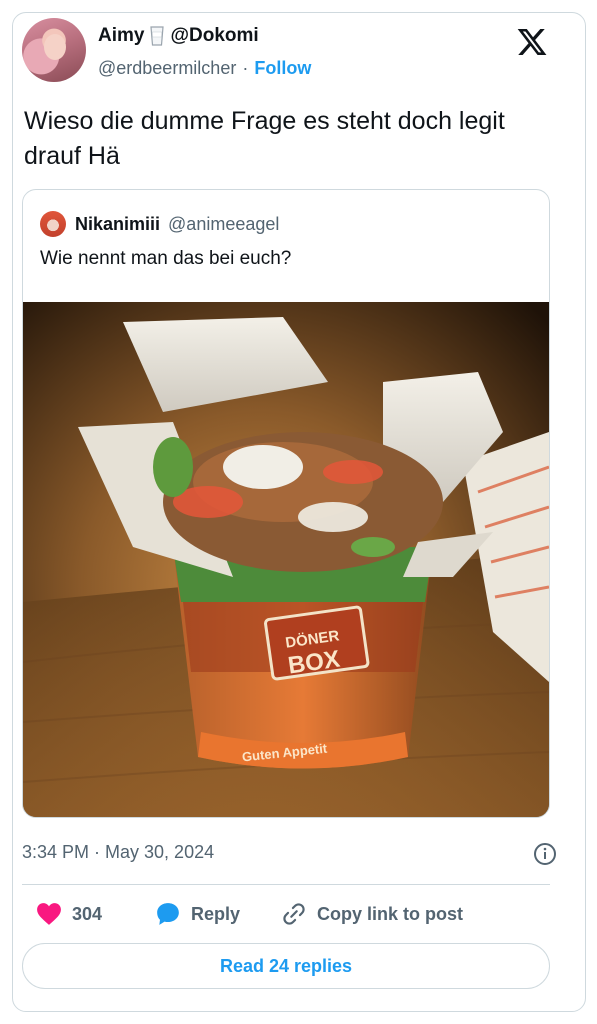 This screenshot has width=597, height=1024. Describe the element at coordinates (157, 36) in the screenshot. I see `milk-glass-icon` at that location.